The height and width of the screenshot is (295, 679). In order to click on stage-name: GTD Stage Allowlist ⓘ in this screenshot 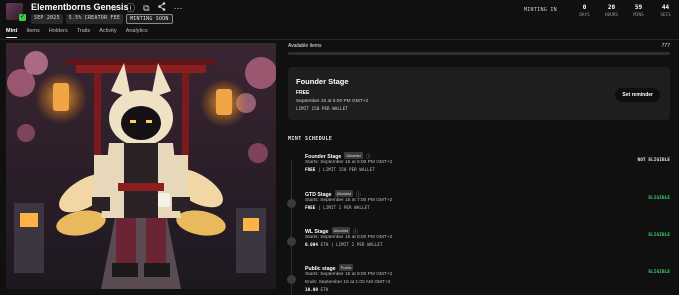, I will do `click(333, 194)`.